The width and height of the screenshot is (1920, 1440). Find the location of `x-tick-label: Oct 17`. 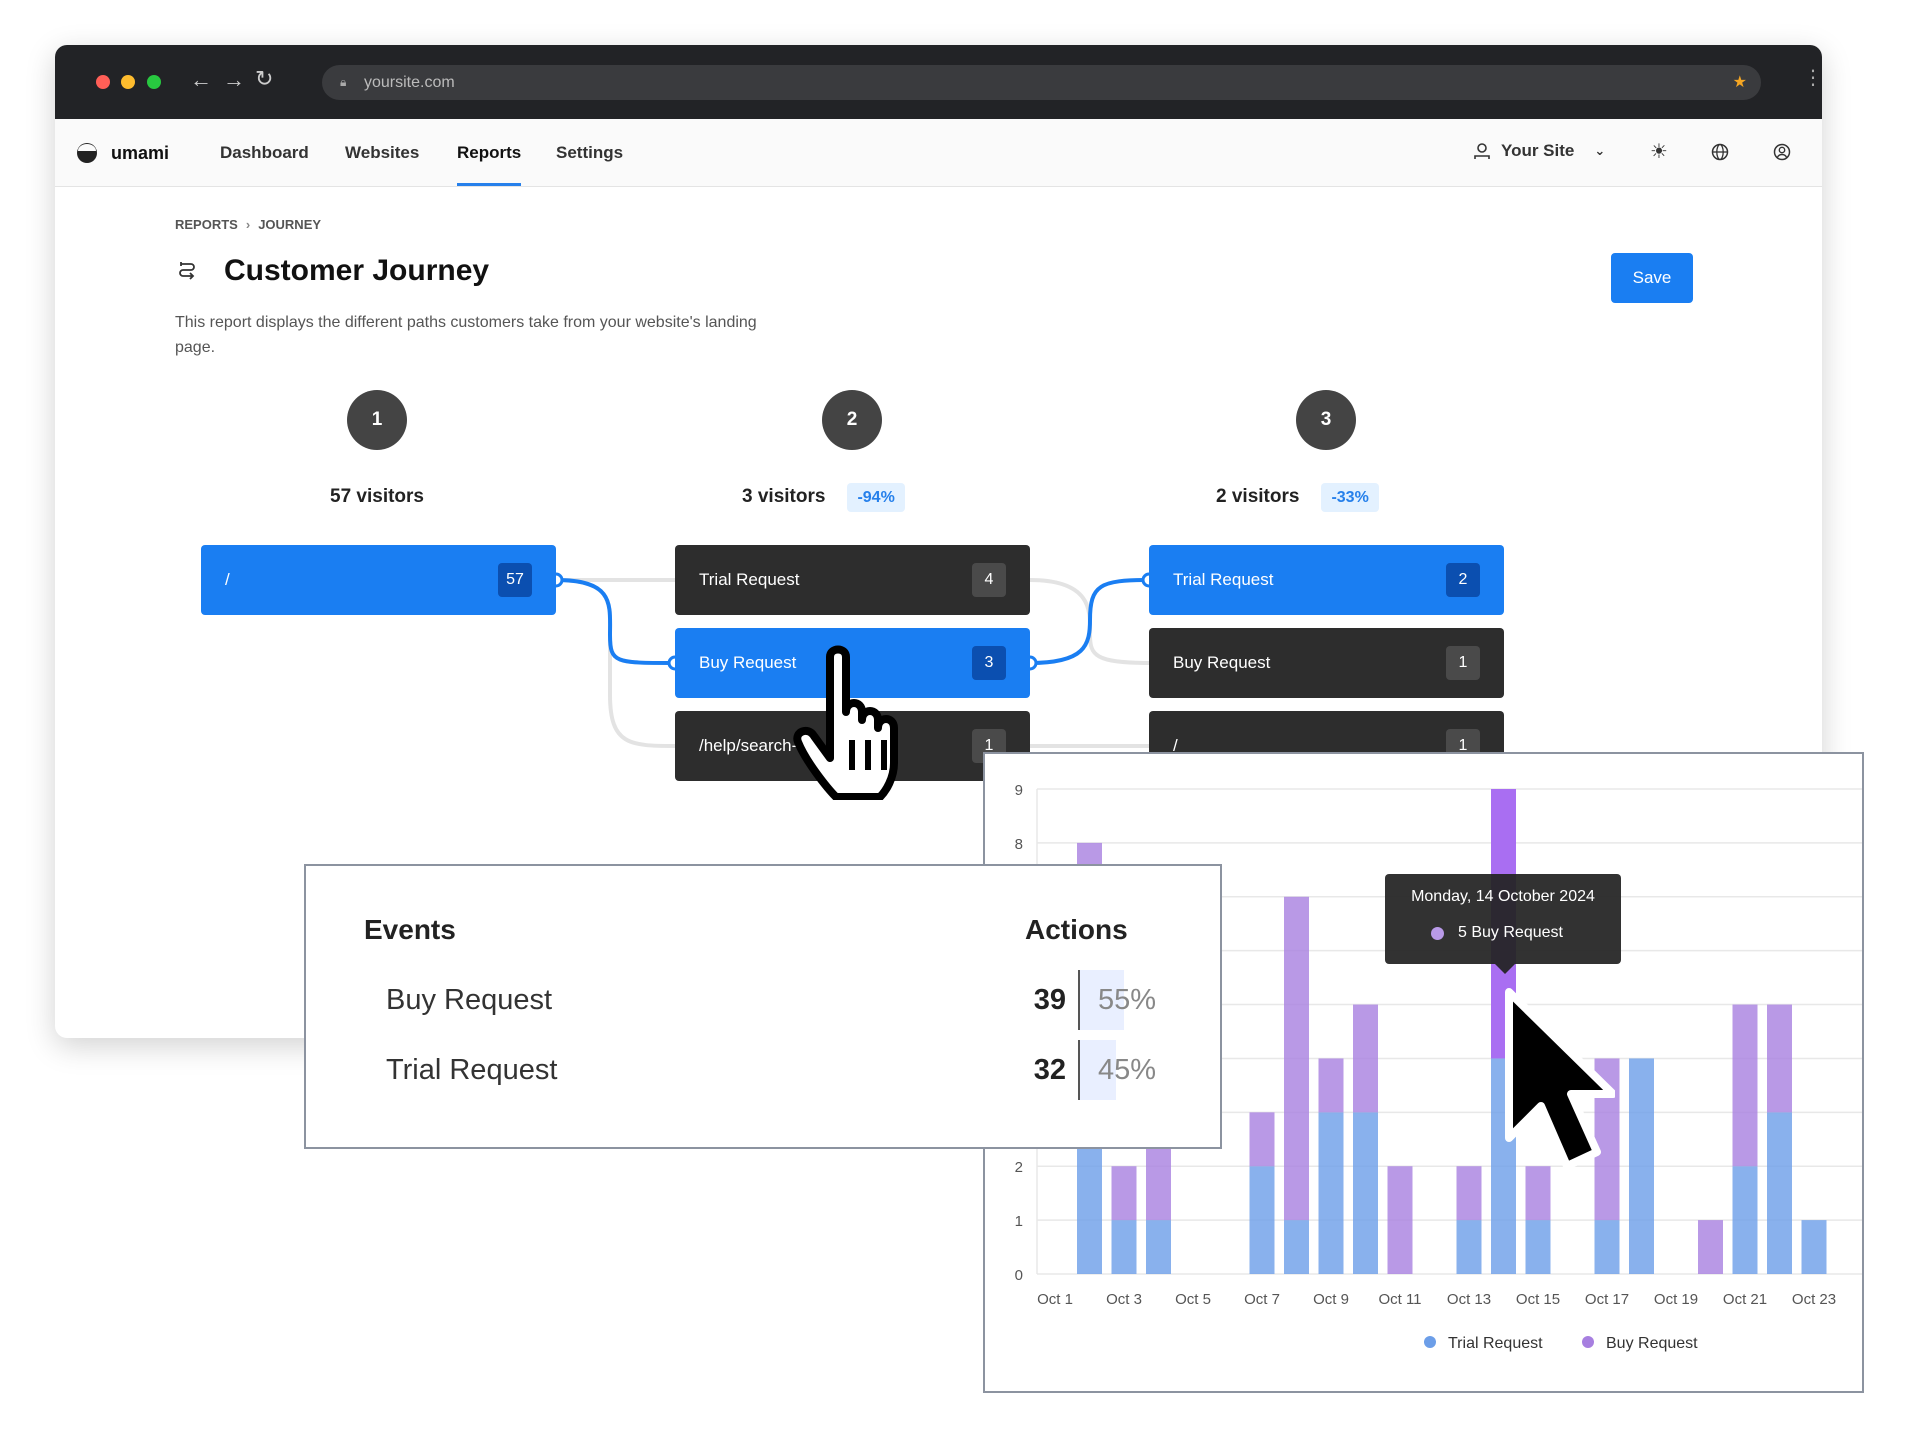

x-tick-label: Oct 17 is located at coordinates (1607, 1299).